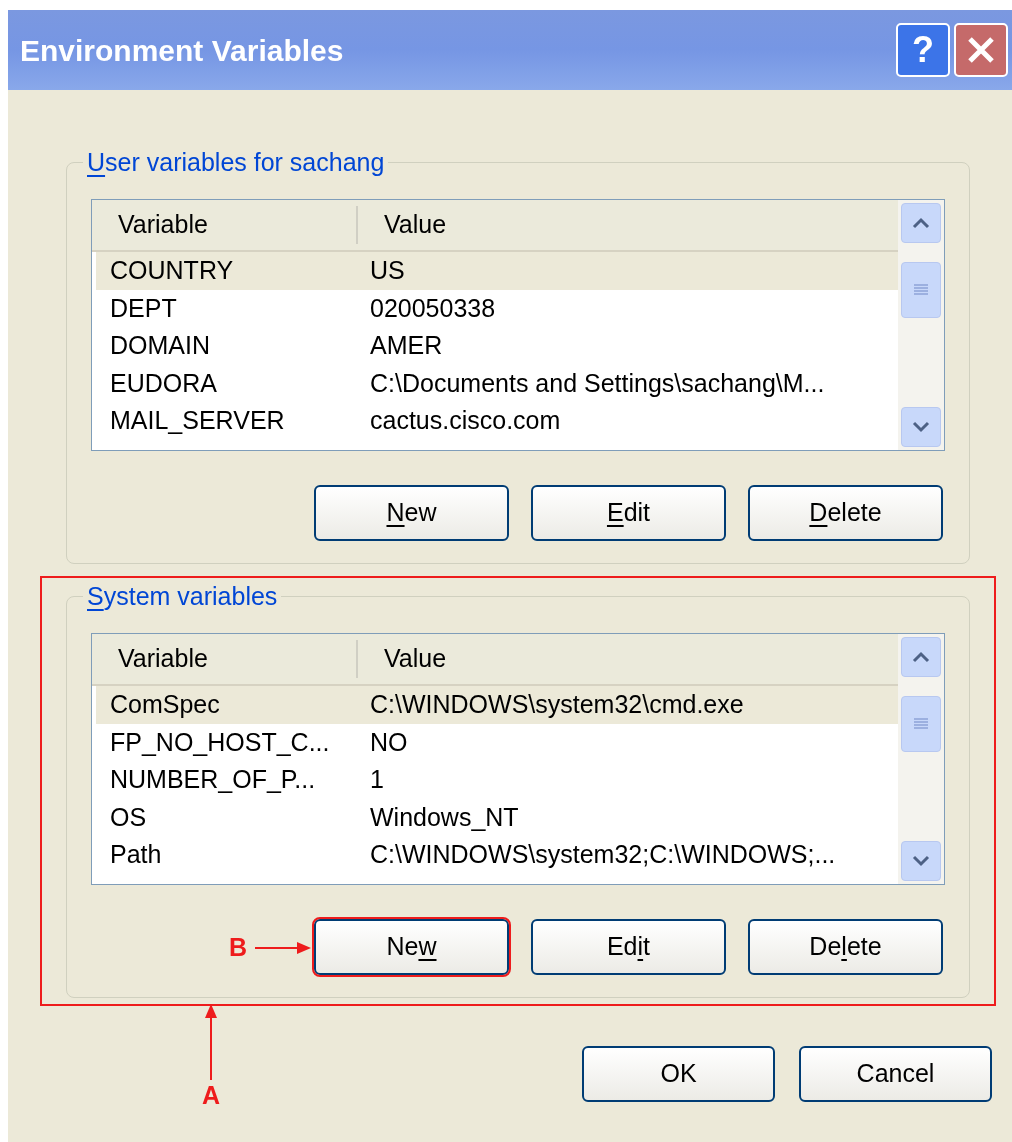 Image resolution: width=1012 pixels, height=1142 pixels. What do you see at coordinates (143, 308) in the screenshot?
I see `variable-name: DEPT` at bounding box center [143, 308].